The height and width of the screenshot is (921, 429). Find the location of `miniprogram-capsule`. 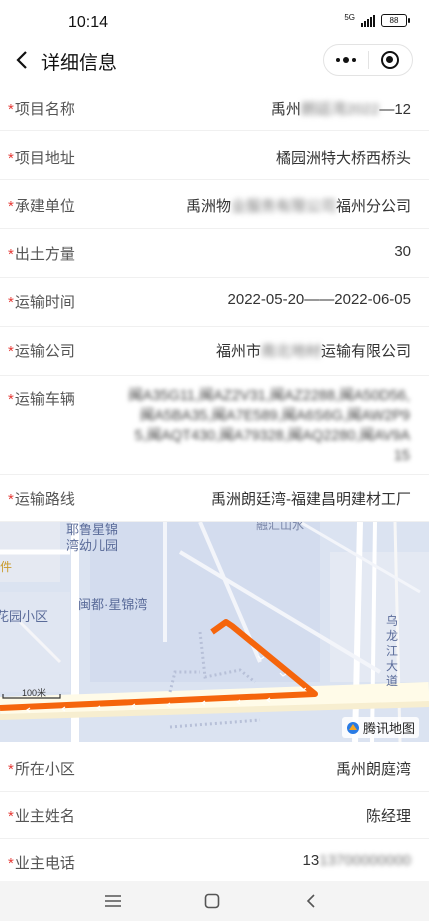

miniprogram-capsule is located at coordinates (368, 60).